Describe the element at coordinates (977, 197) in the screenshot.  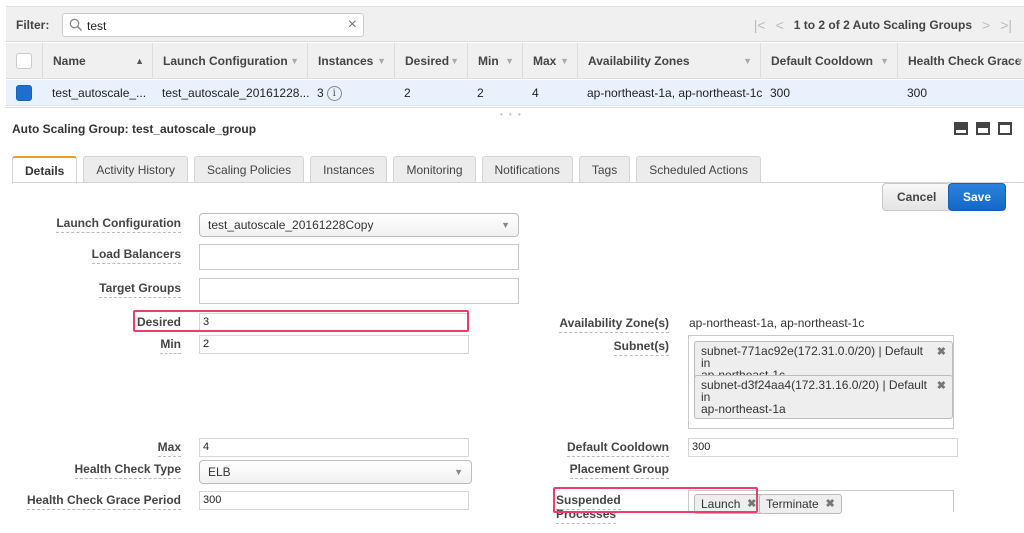
I see `save-button: Save` at that location.